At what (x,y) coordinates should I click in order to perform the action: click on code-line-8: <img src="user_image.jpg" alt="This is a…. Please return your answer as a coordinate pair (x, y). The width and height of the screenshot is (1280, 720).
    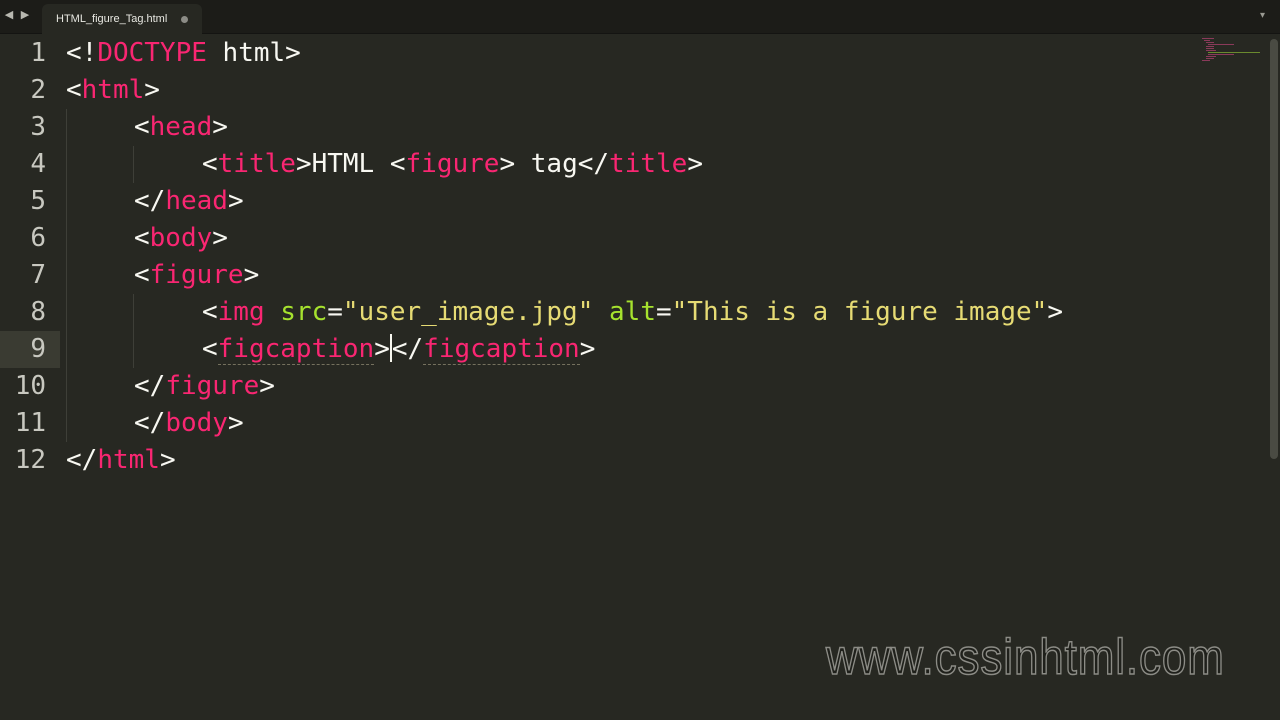
    Looking at the image, I should click on (632, 312).